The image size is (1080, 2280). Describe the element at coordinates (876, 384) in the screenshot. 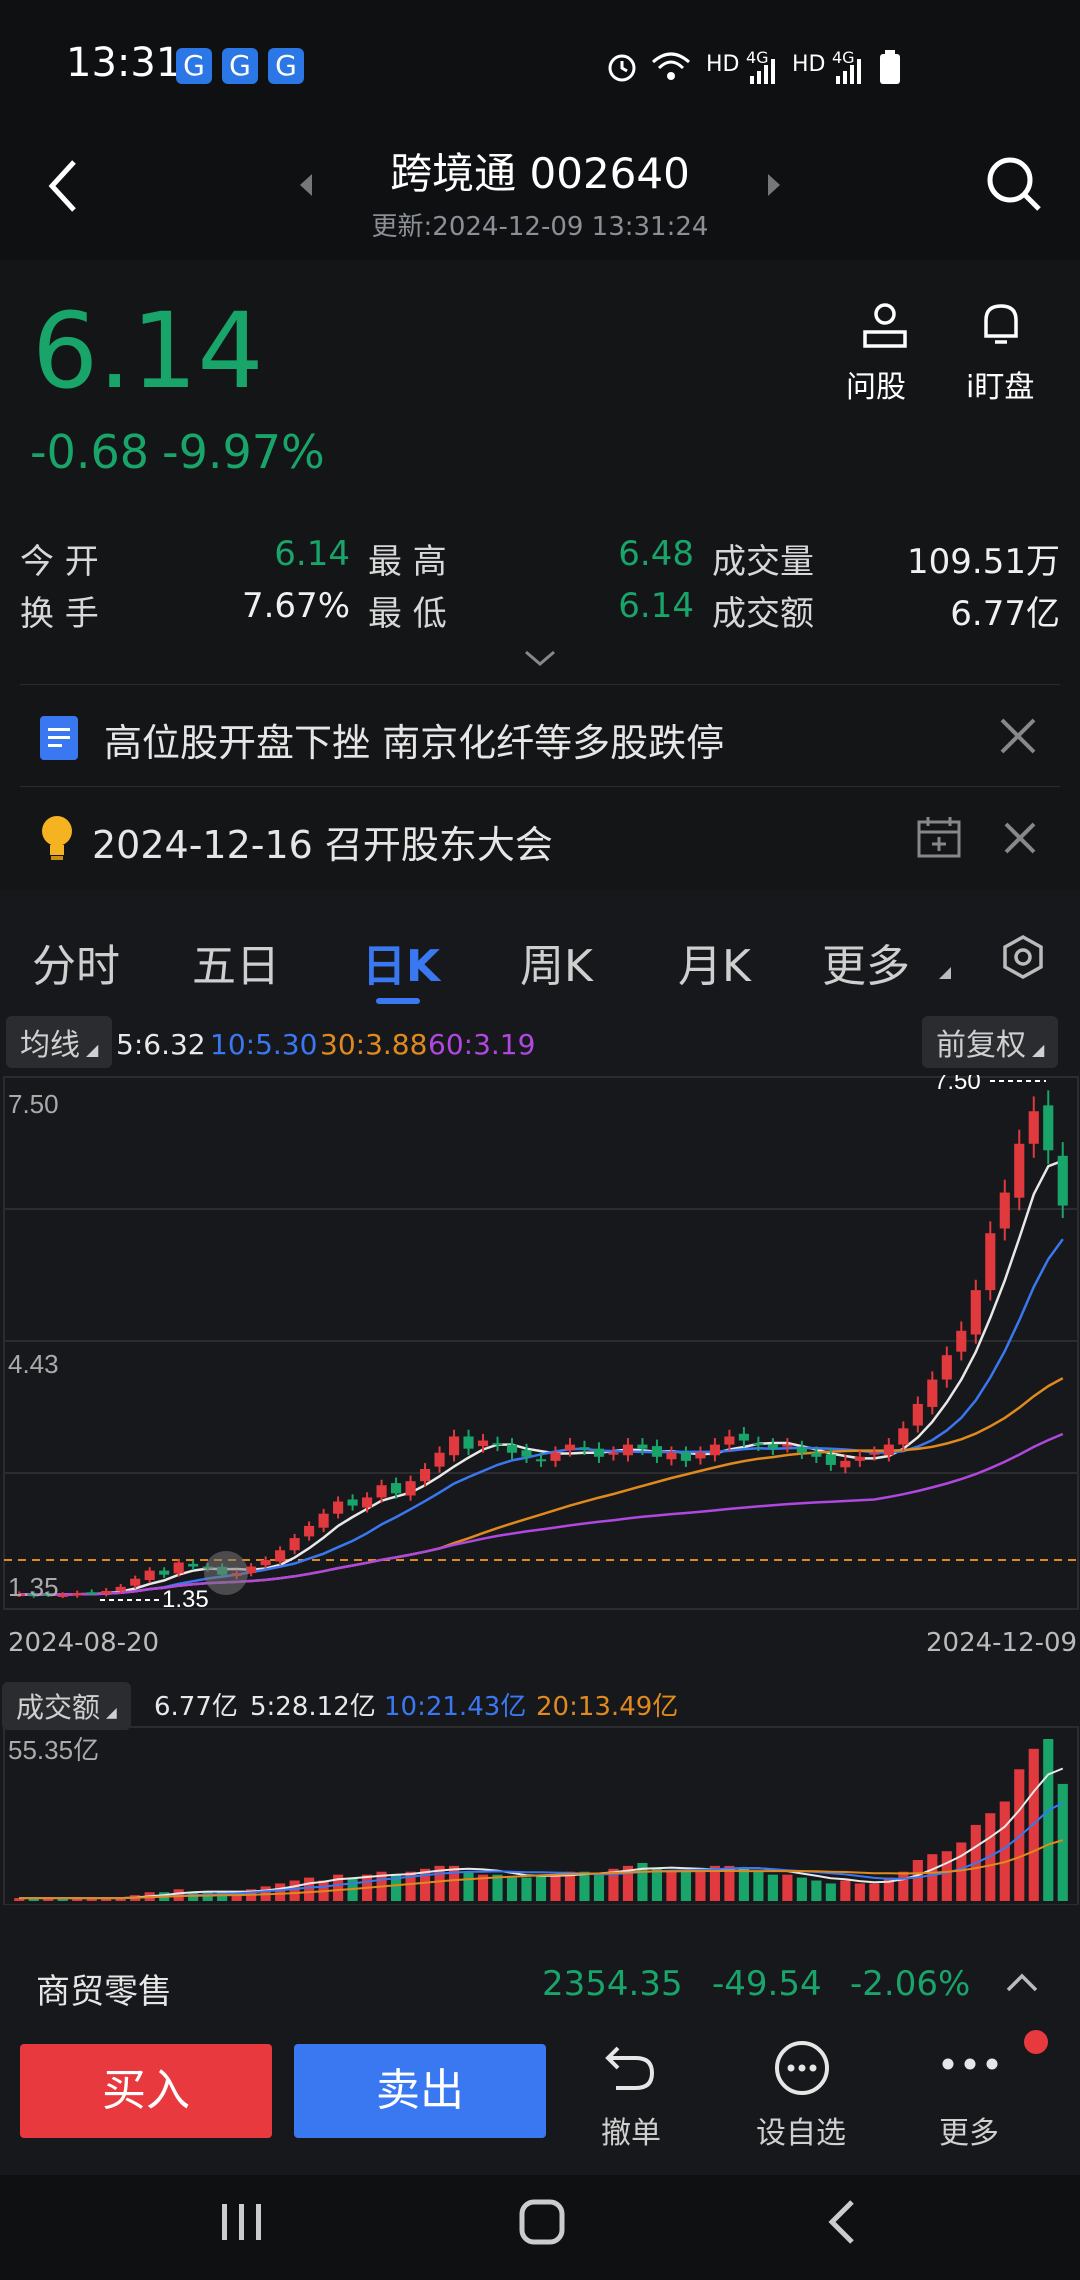

I see `ask-stock-label: 问股` at that location.